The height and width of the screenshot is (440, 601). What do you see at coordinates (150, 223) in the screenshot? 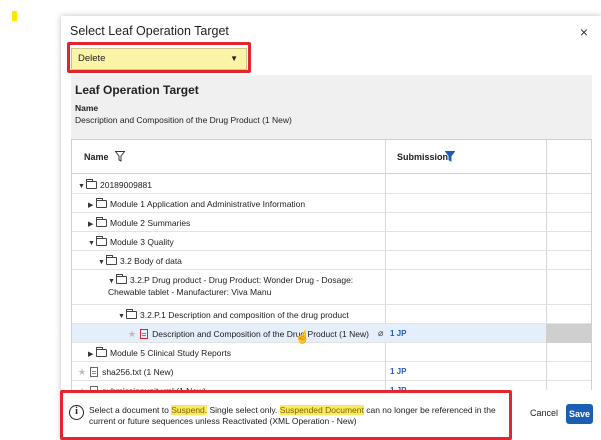
I see `row-label: Module 2 Summaries` at bounding box center [150, 223].